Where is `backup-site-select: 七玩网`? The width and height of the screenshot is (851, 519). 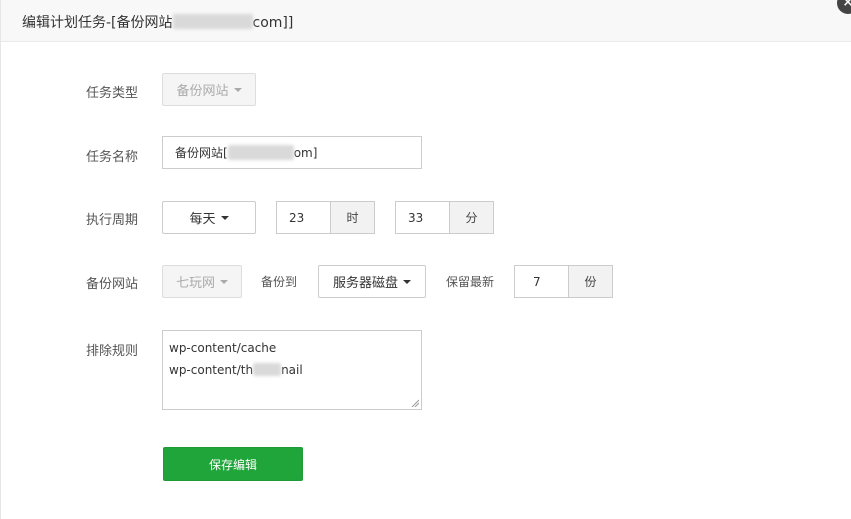 backup-site-select: 七玩网 is located at coordinates (202, 281).